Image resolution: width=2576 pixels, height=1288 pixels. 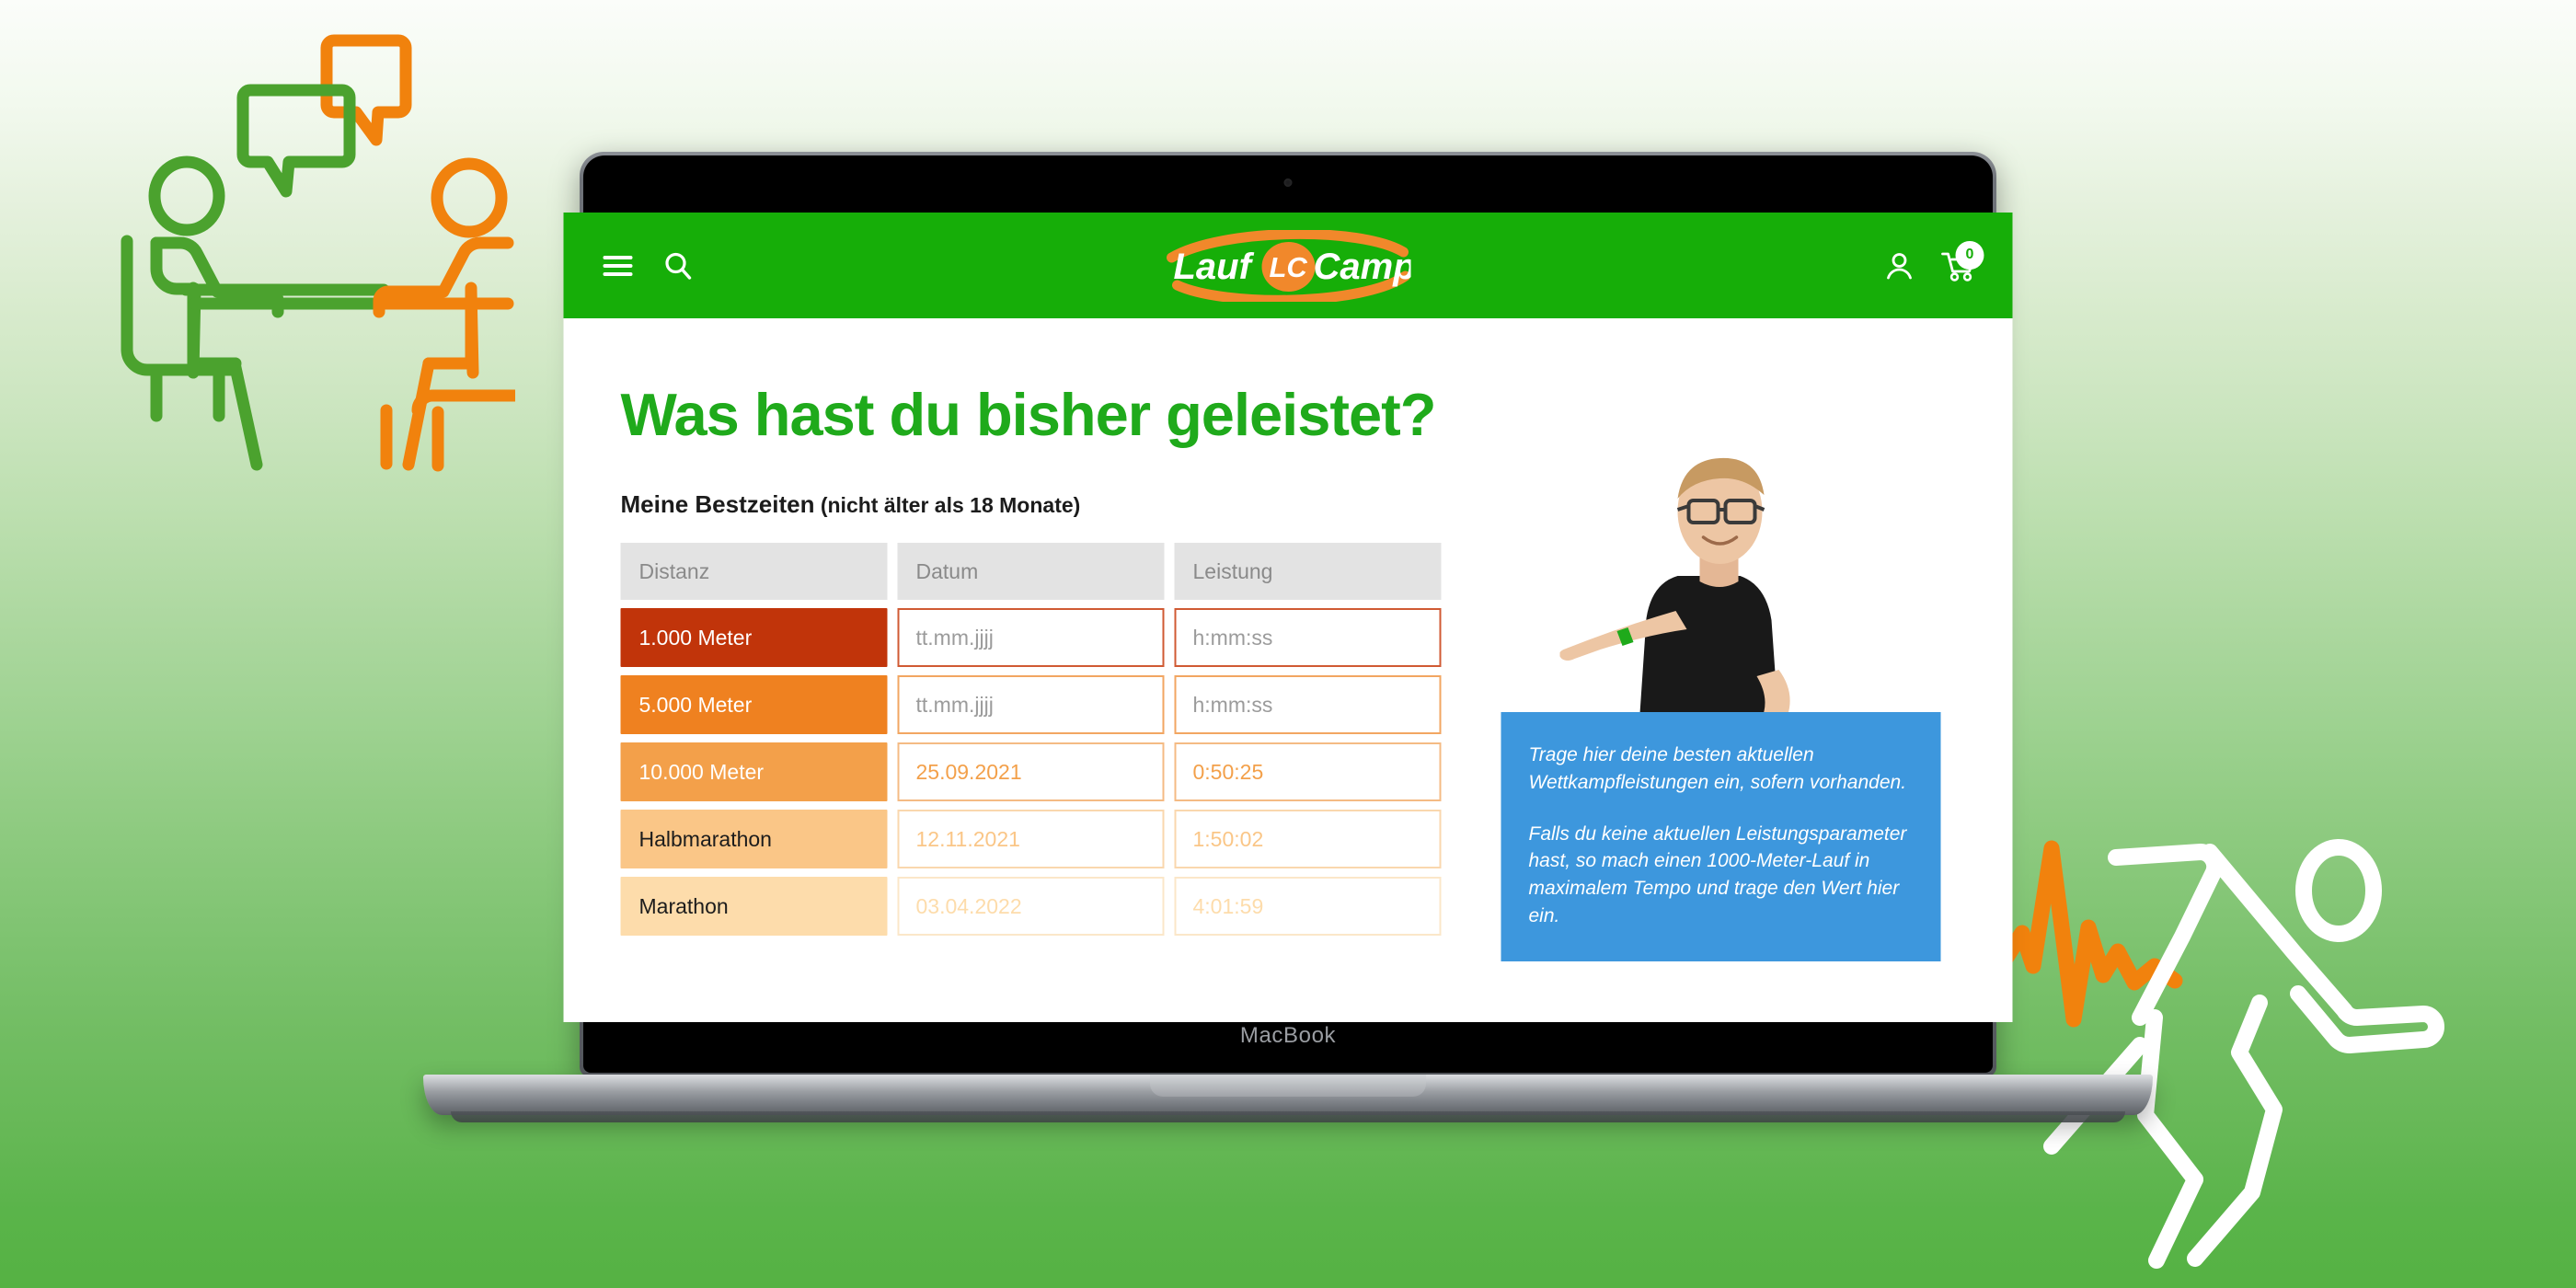 What do you see at coordinates (754, 571) in the screenshot?
I see `column-header-distance: Distanz` at bounding box center [754, 571].